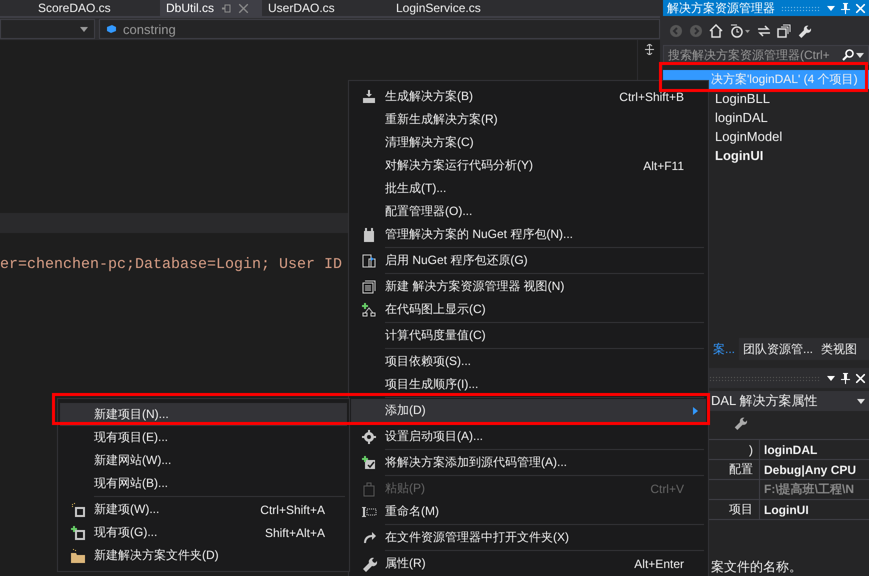 The height and width of the screenshot is (576, 869). Describe the element at coordinates (528, 165) in the screenshot. I see `menu-item: 对解决方案运行代码分析(Y) Alt+F11` at that location.